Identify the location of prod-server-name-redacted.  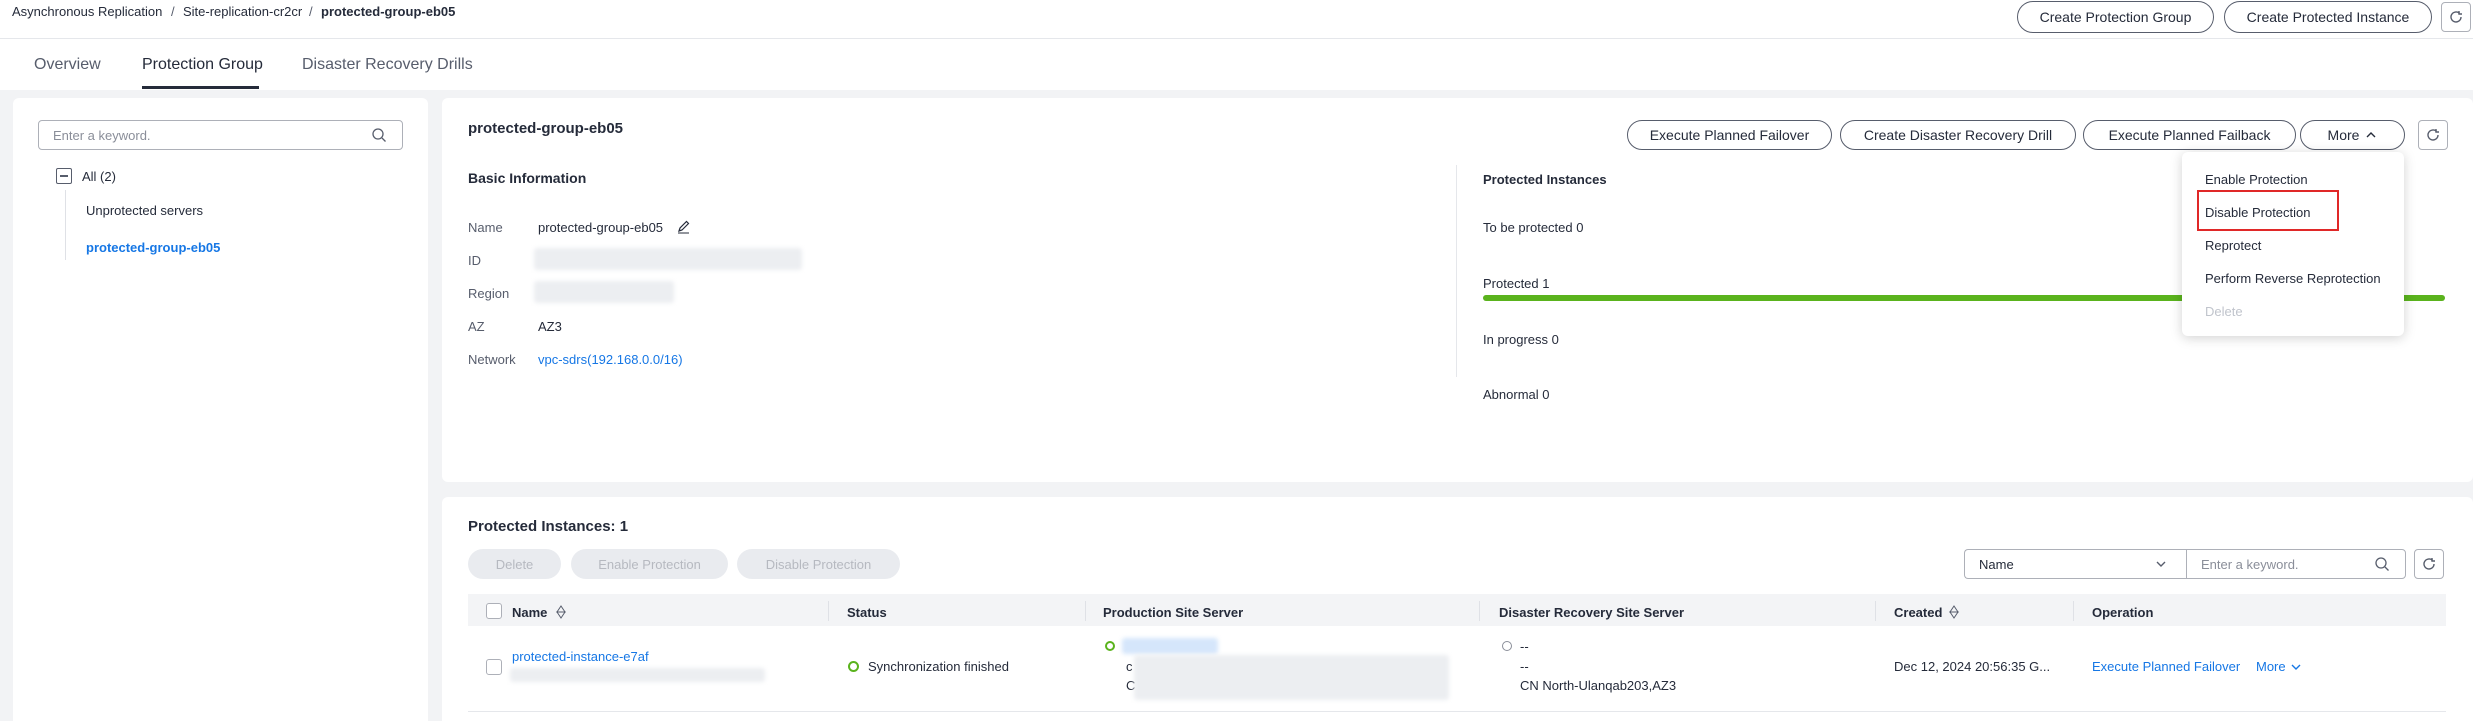
(1170, 646).